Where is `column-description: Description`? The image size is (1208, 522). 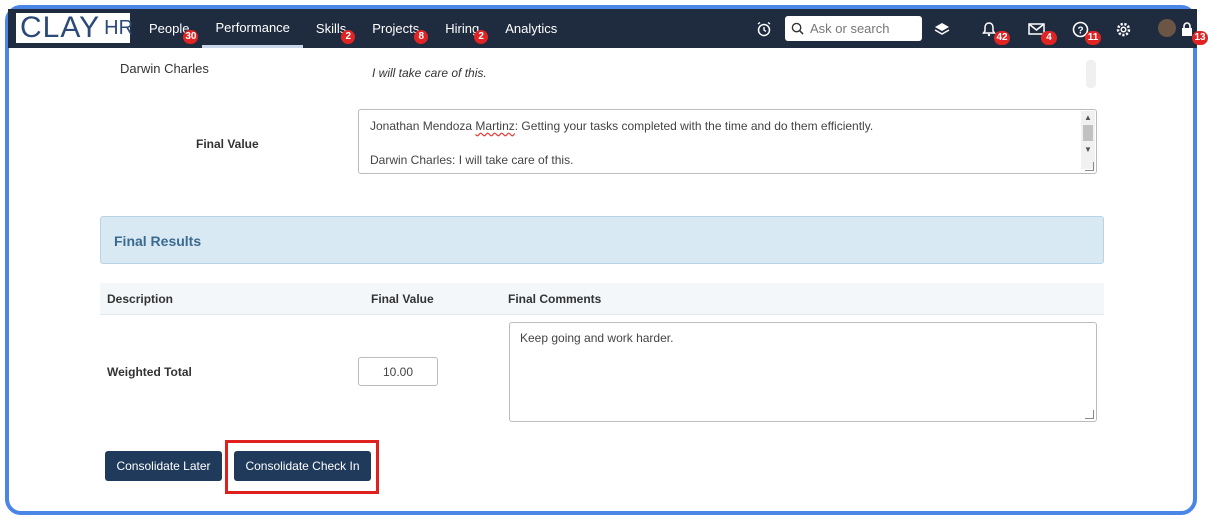
column-description: Description is located at coordinates (140, 299).